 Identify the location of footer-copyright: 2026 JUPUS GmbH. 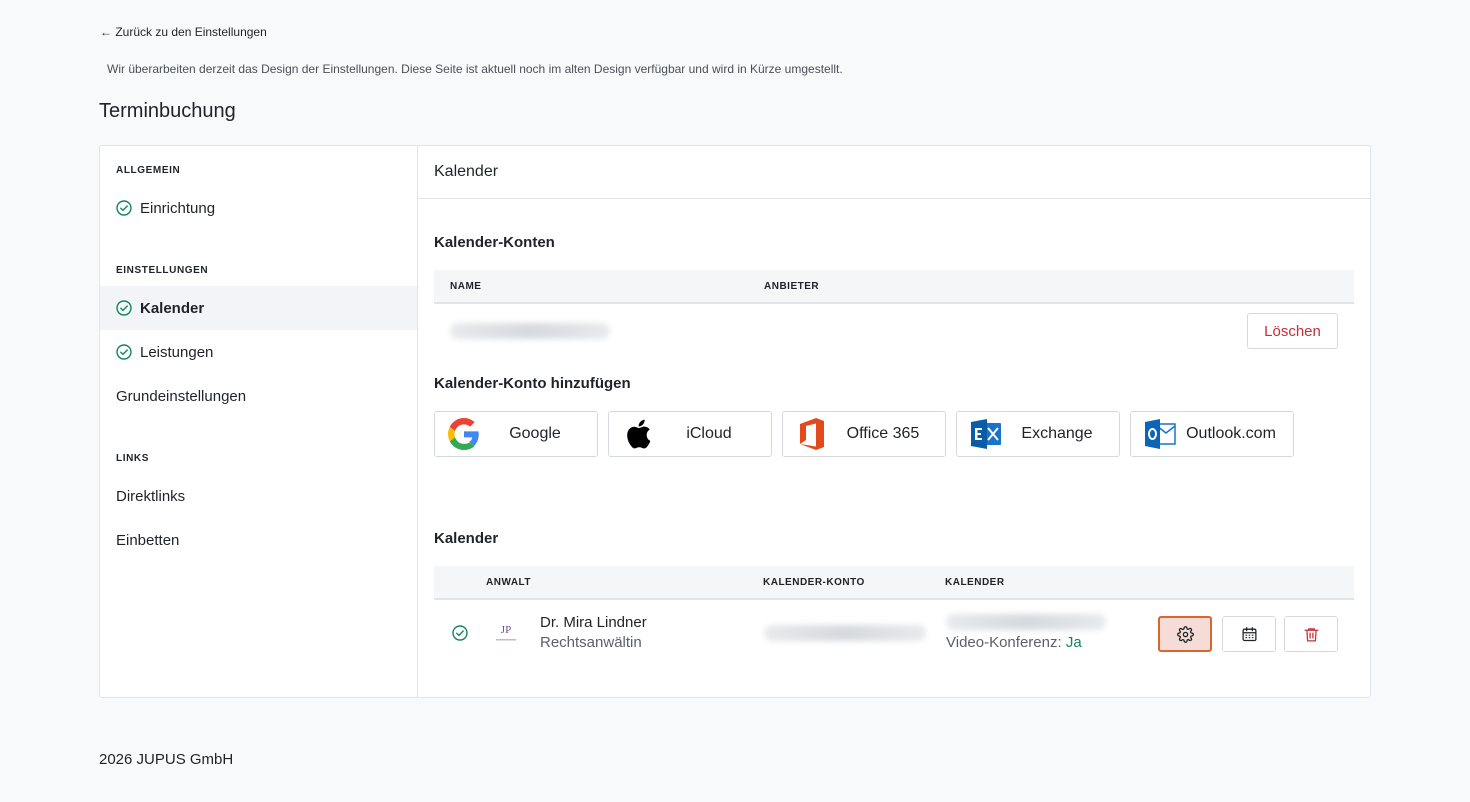
(166, 759).